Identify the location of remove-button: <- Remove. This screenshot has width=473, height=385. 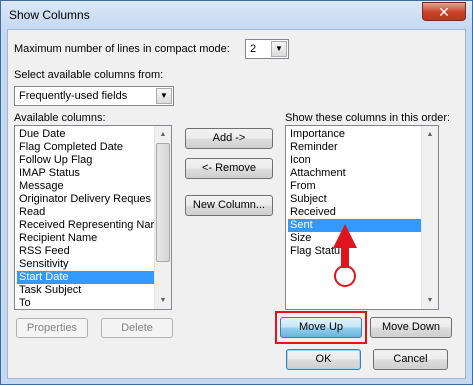
(229, 168).